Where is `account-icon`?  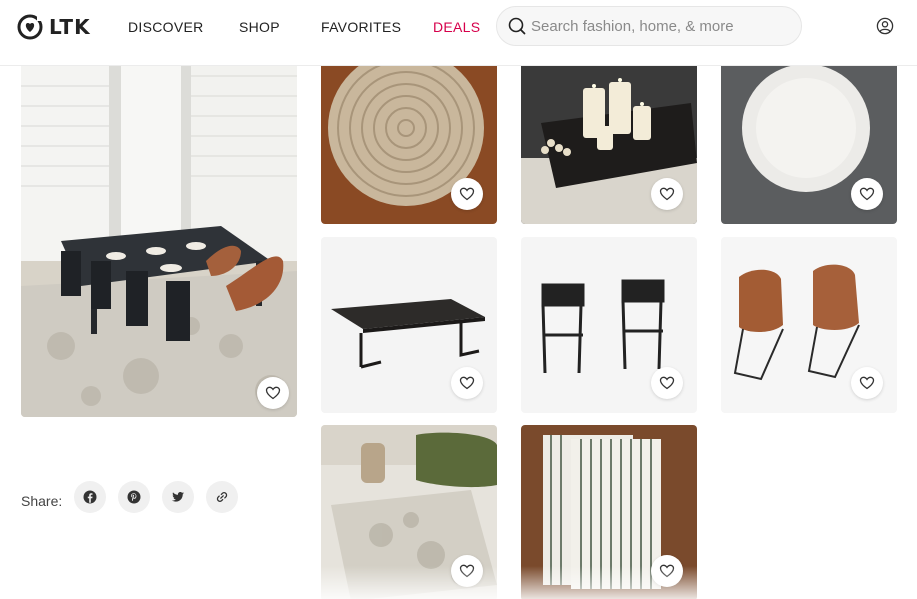 account-icon is located at coordinates (885, 26).